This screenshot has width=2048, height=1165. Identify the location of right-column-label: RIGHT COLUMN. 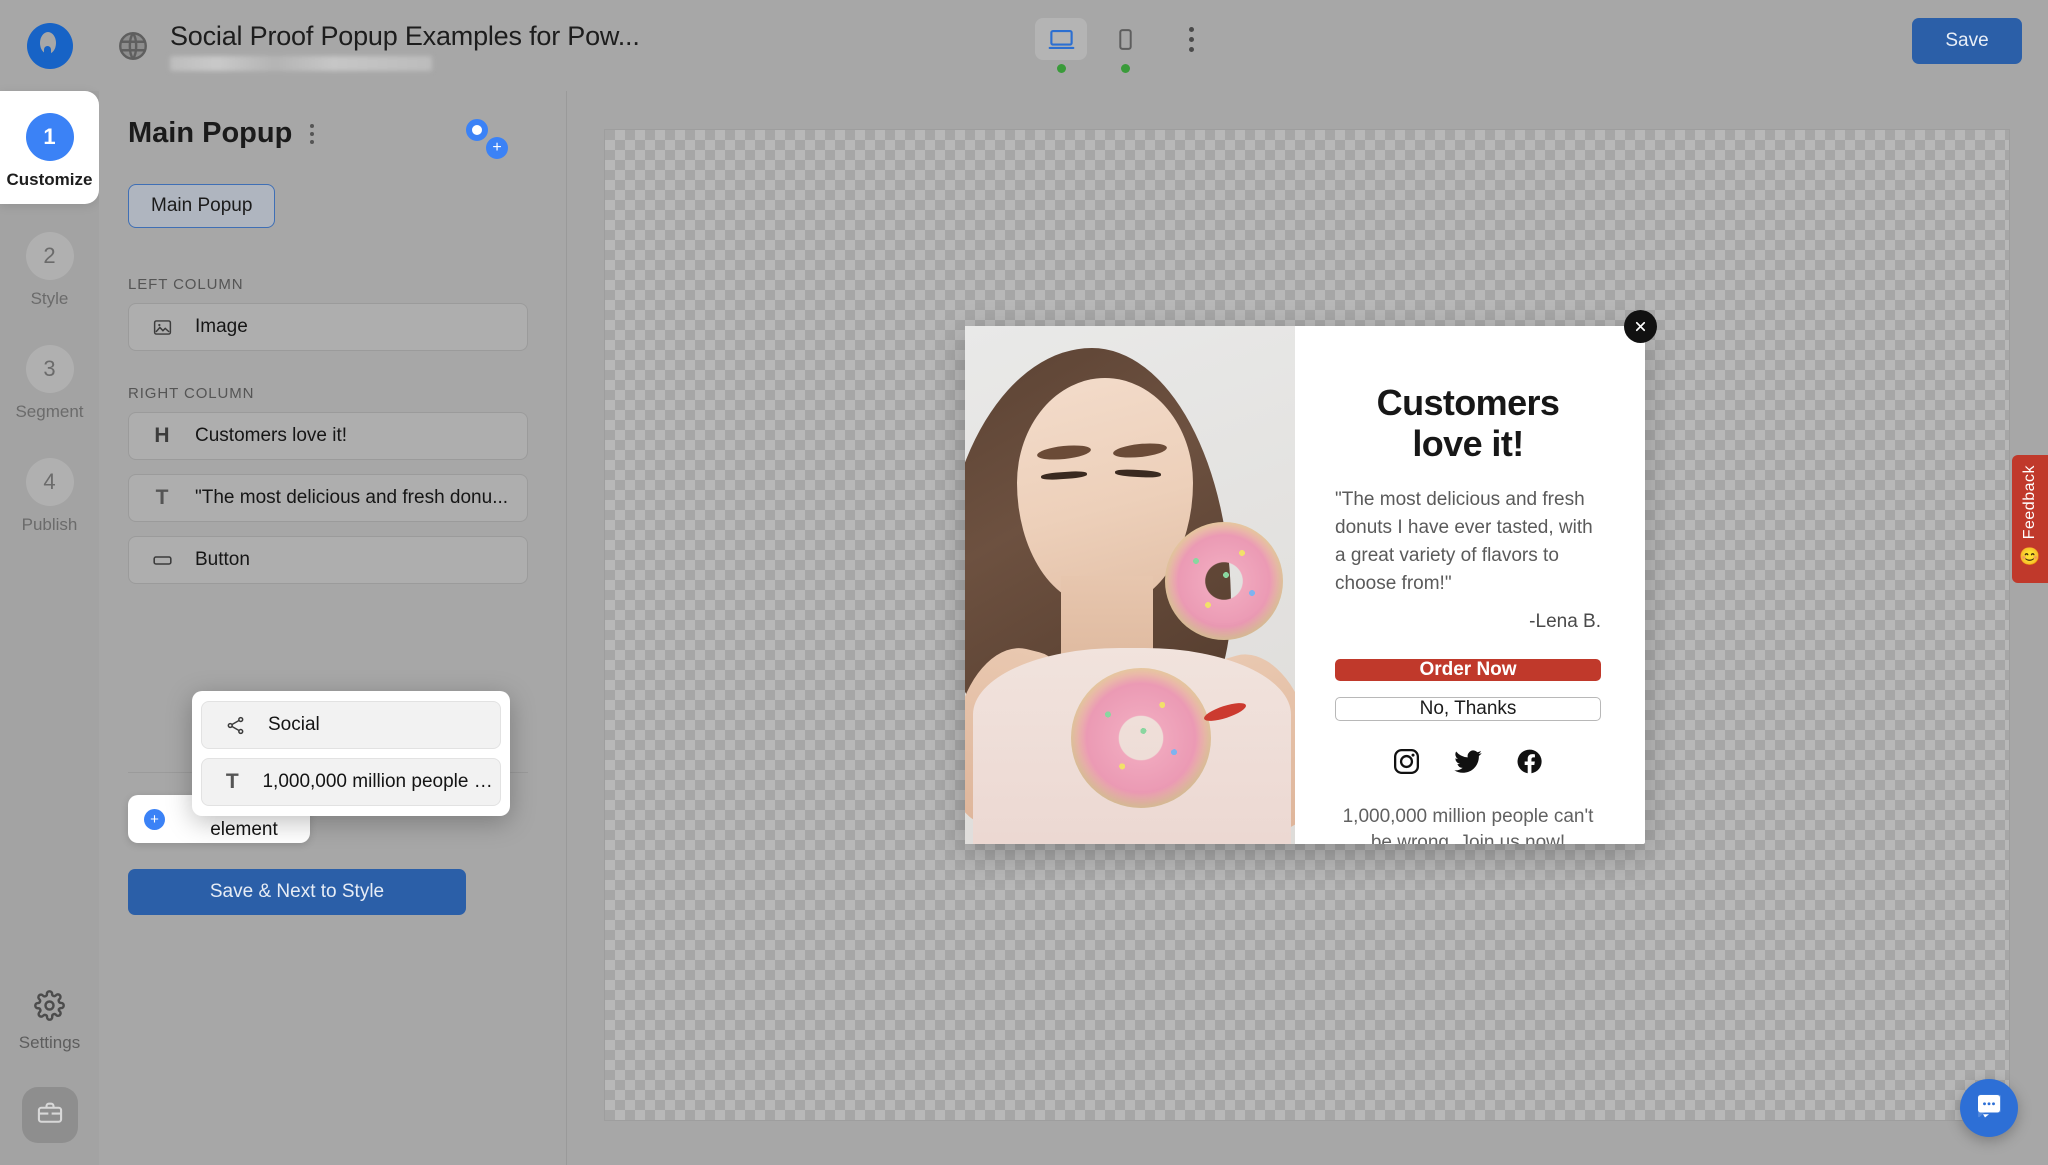
(191, 393).